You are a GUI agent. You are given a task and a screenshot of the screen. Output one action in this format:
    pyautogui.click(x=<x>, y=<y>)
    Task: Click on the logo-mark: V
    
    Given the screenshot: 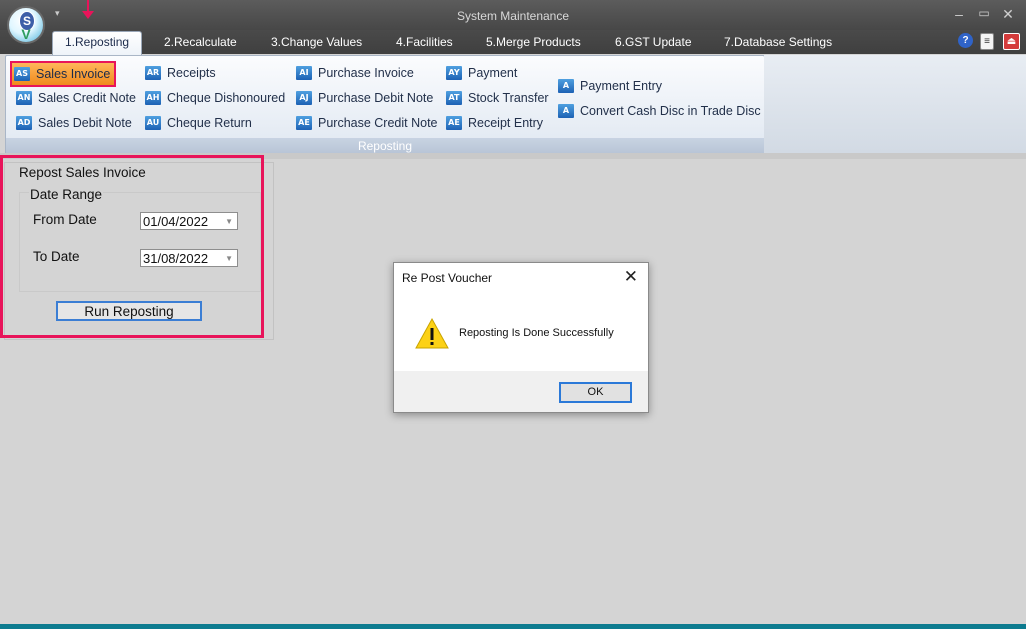 What is the action you would take?
    pyautogui.click(x=26, y=34)
    